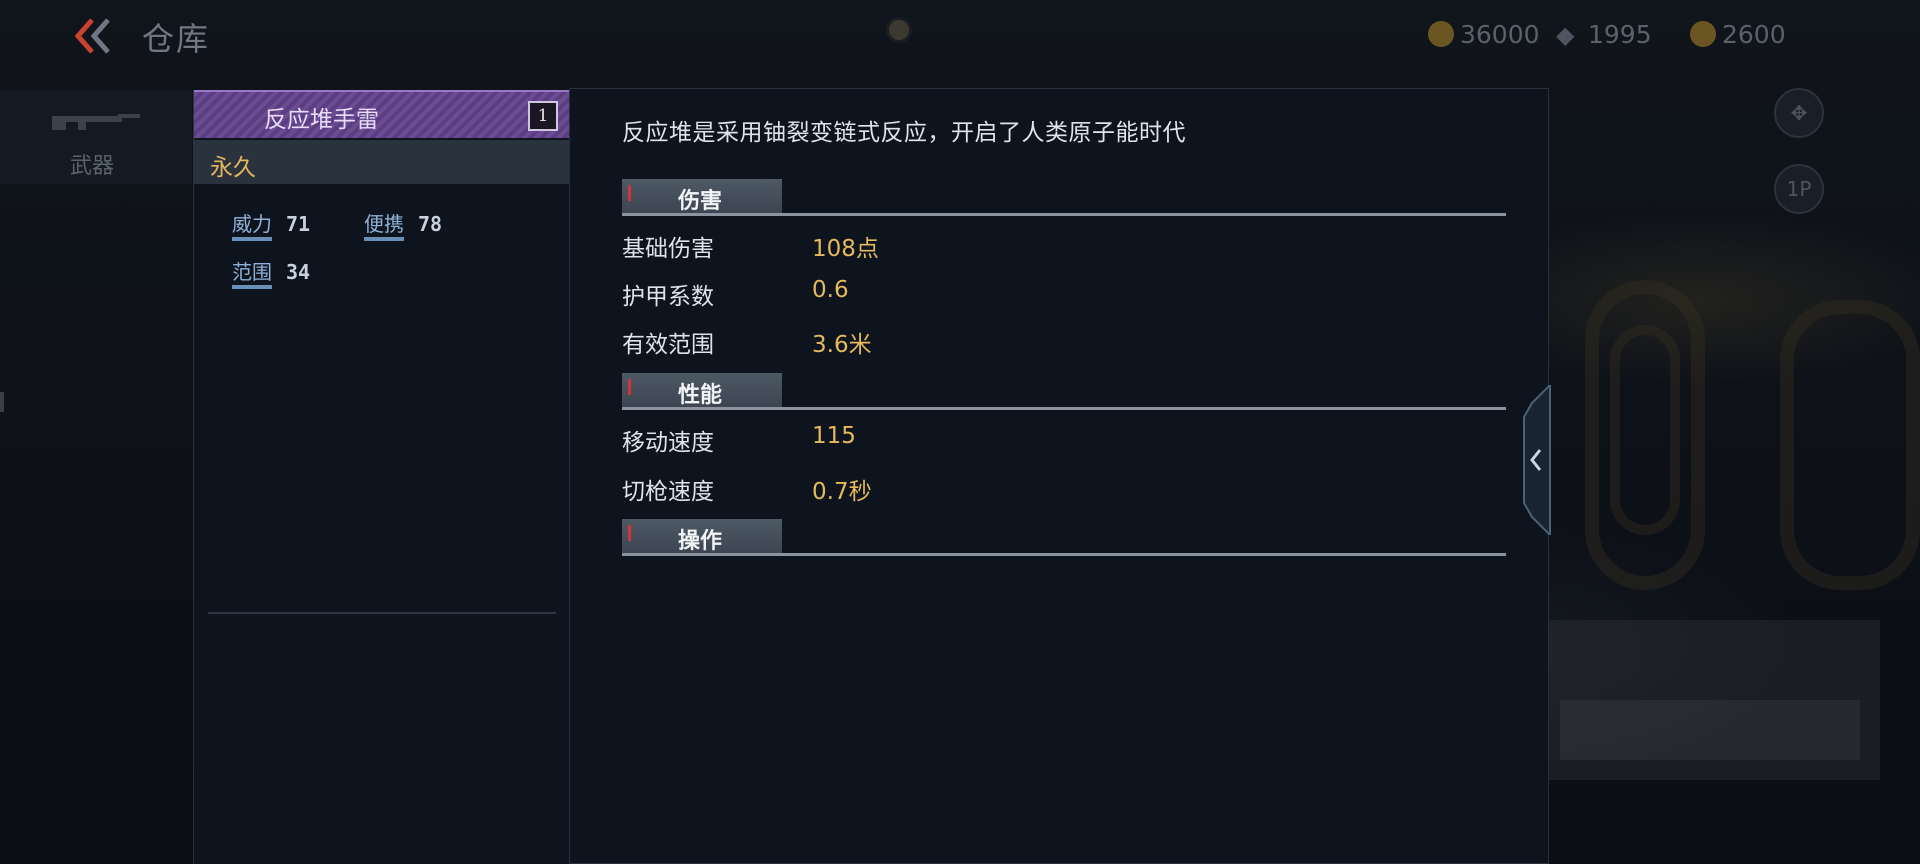 Image resolution: width=1920 pixels, height=864 pixels. I want to click on currency-diamond: ◆ 1995, so click(1604, 34).